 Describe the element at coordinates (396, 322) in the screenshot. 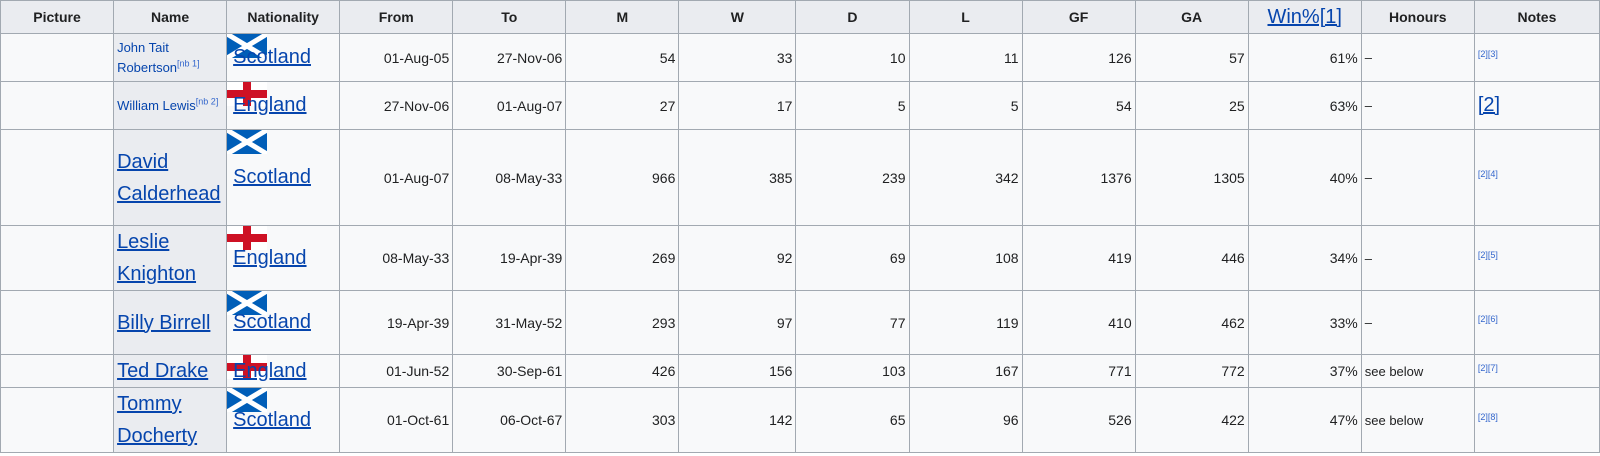

I see `from-cell: 19-Apr-39` at that location.